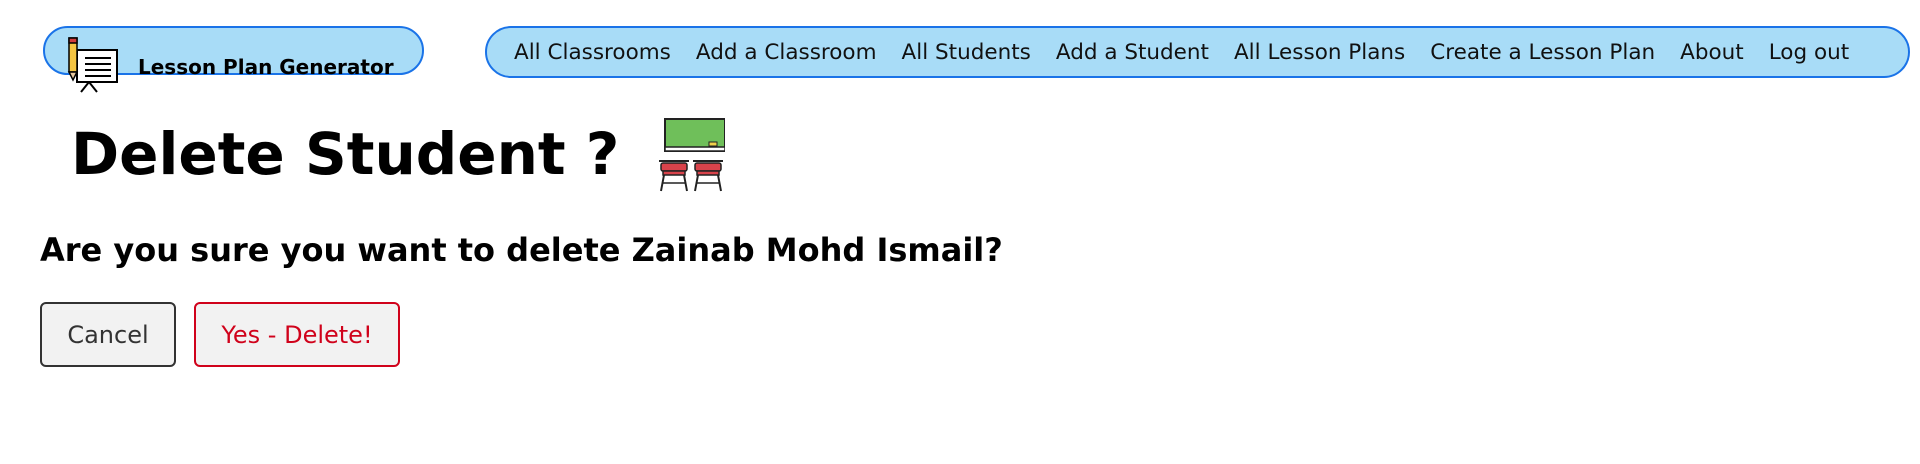  I want to click on page-title: Delete Student ?, so click(345, 154).